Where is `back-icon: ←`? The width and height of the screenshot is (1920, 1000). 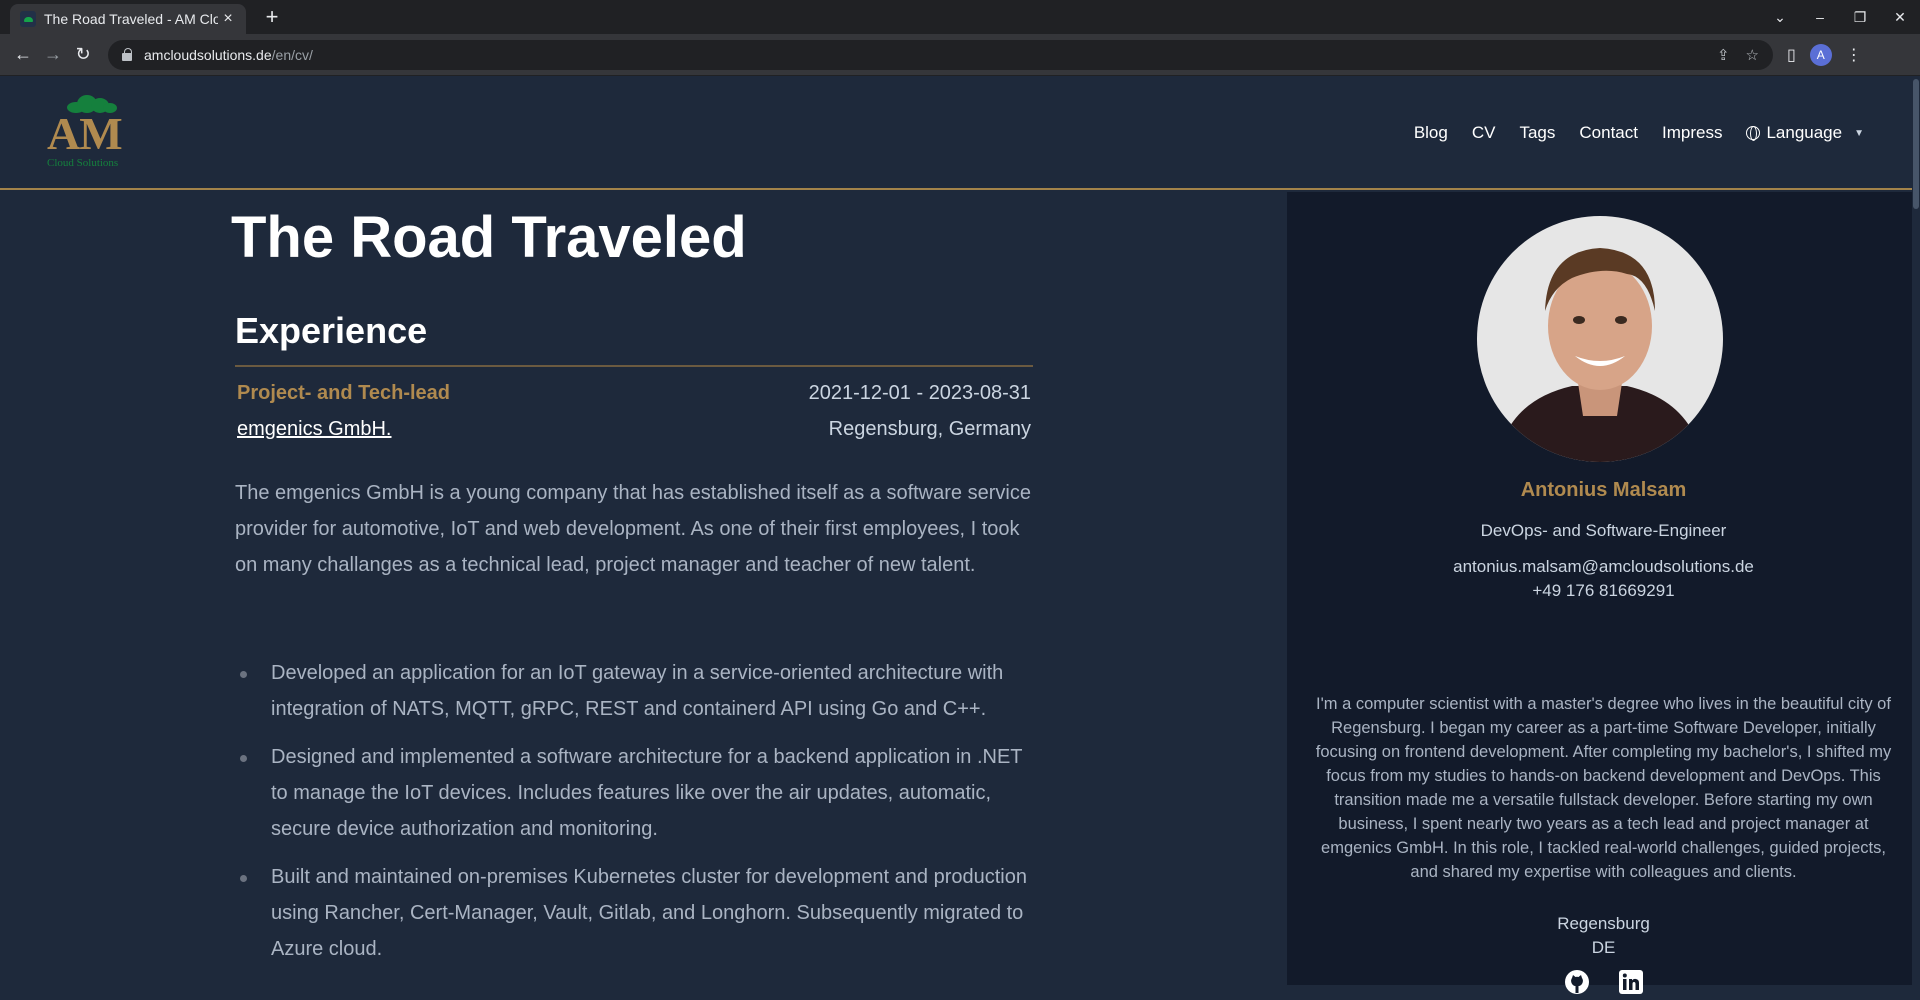
back-icon: ← is located at coordinates (23, 55).